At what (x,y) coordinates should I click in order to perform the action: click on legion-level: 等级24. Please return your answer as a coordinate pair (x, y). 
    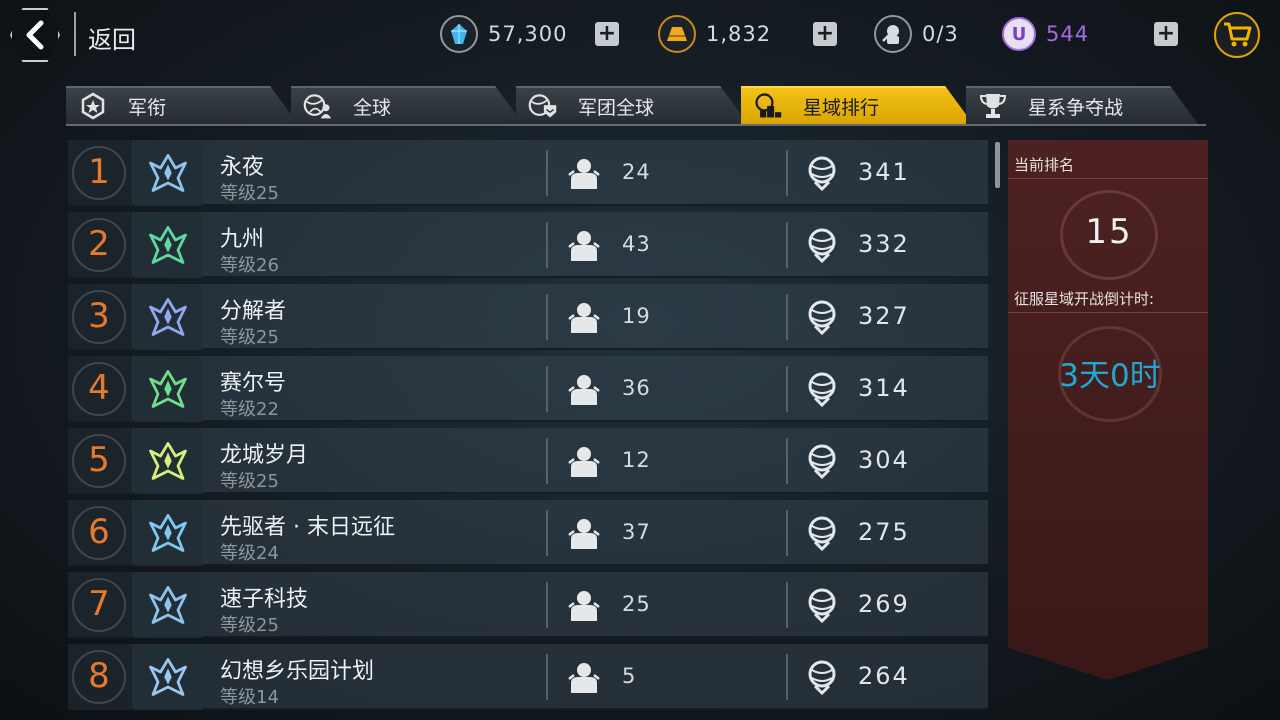
    Looking at the image, I should click on (249, 553).